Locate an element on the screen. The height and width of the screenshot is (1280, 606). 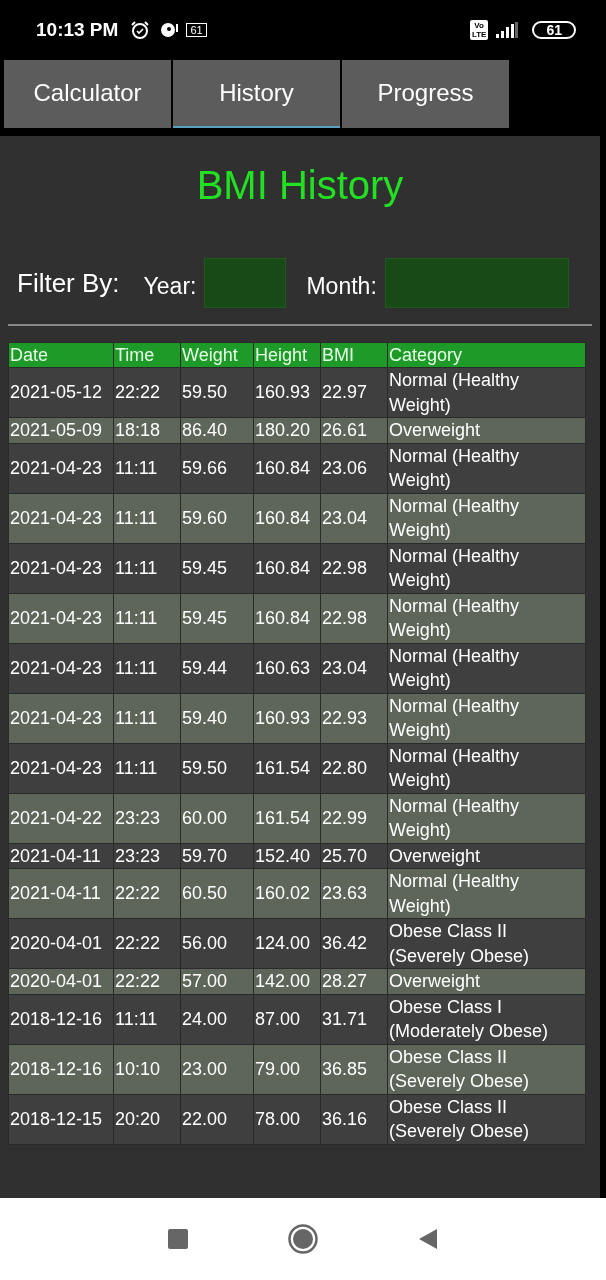
table-cell: 22.80 is located at coordinates (354, 768).